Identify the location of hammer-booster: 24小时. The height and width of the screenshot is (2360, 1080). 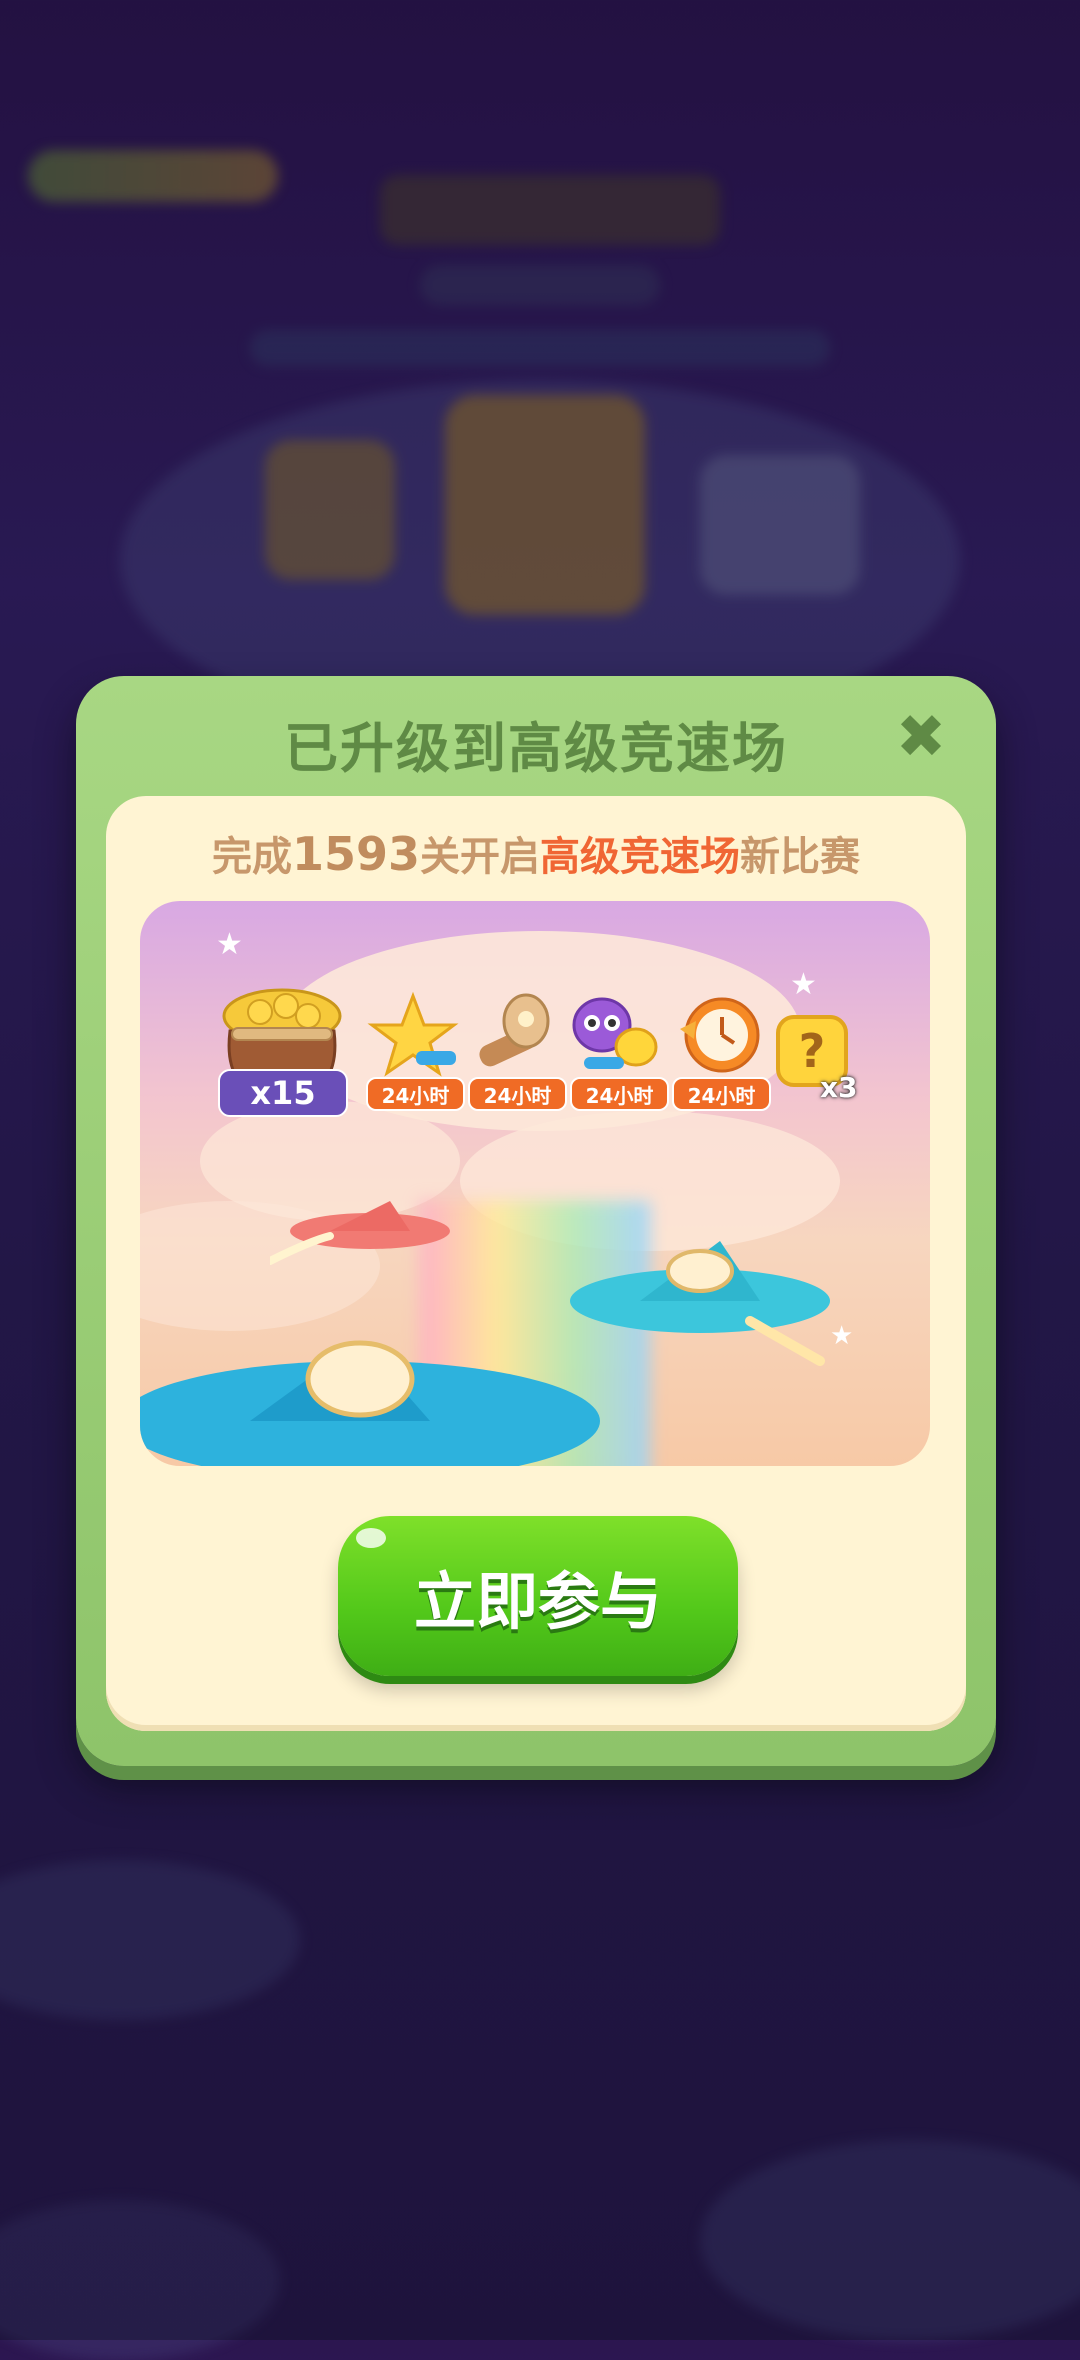
(517, 1051).